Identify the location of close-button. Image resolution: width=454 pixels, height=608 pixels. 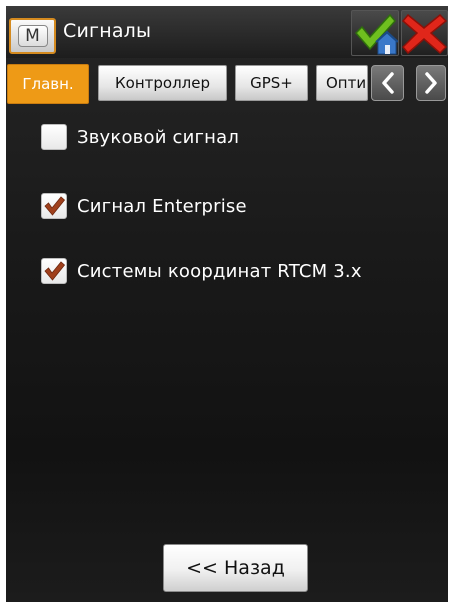
(424, 33).